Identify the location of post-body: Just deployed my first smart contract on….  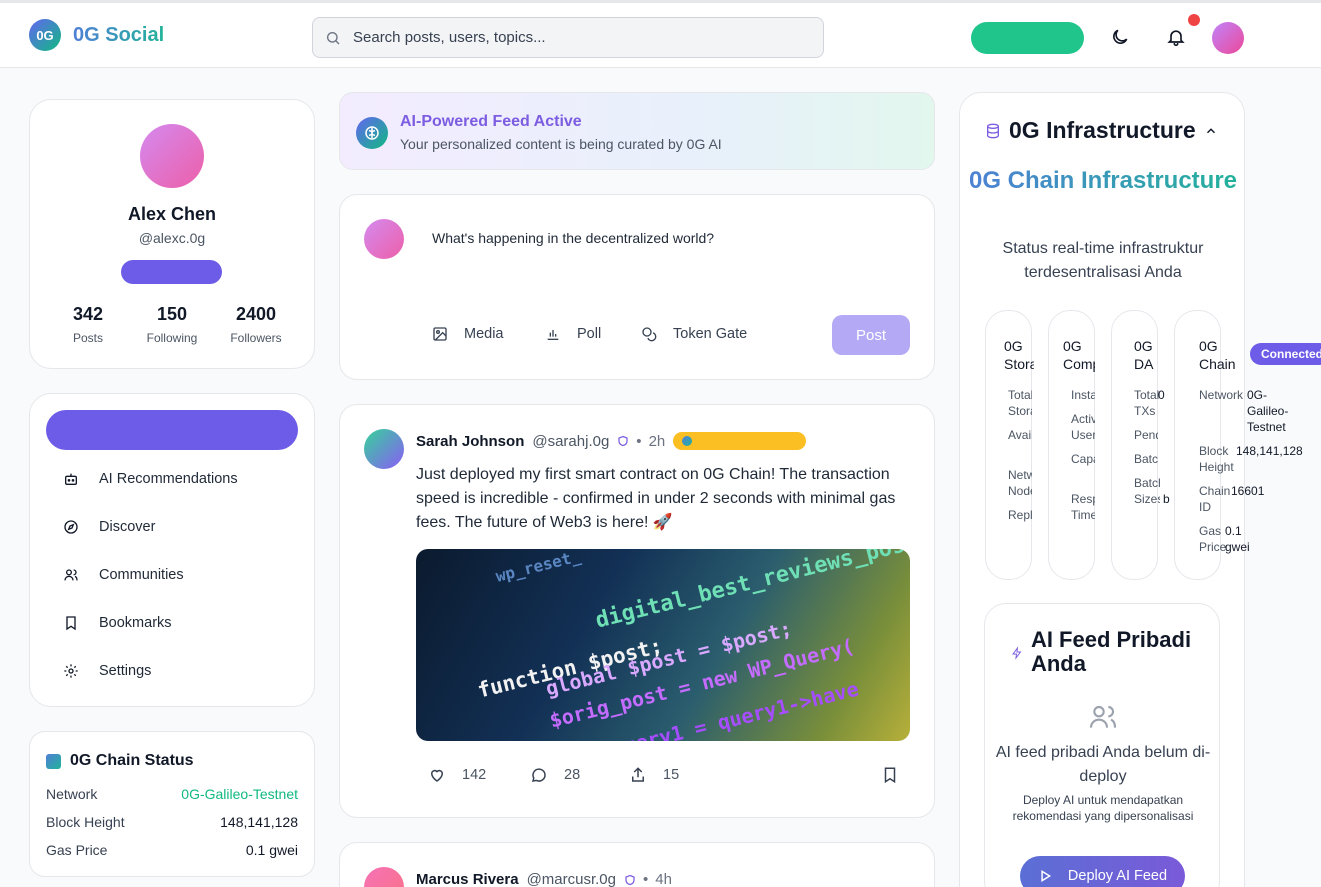
(656, 498).